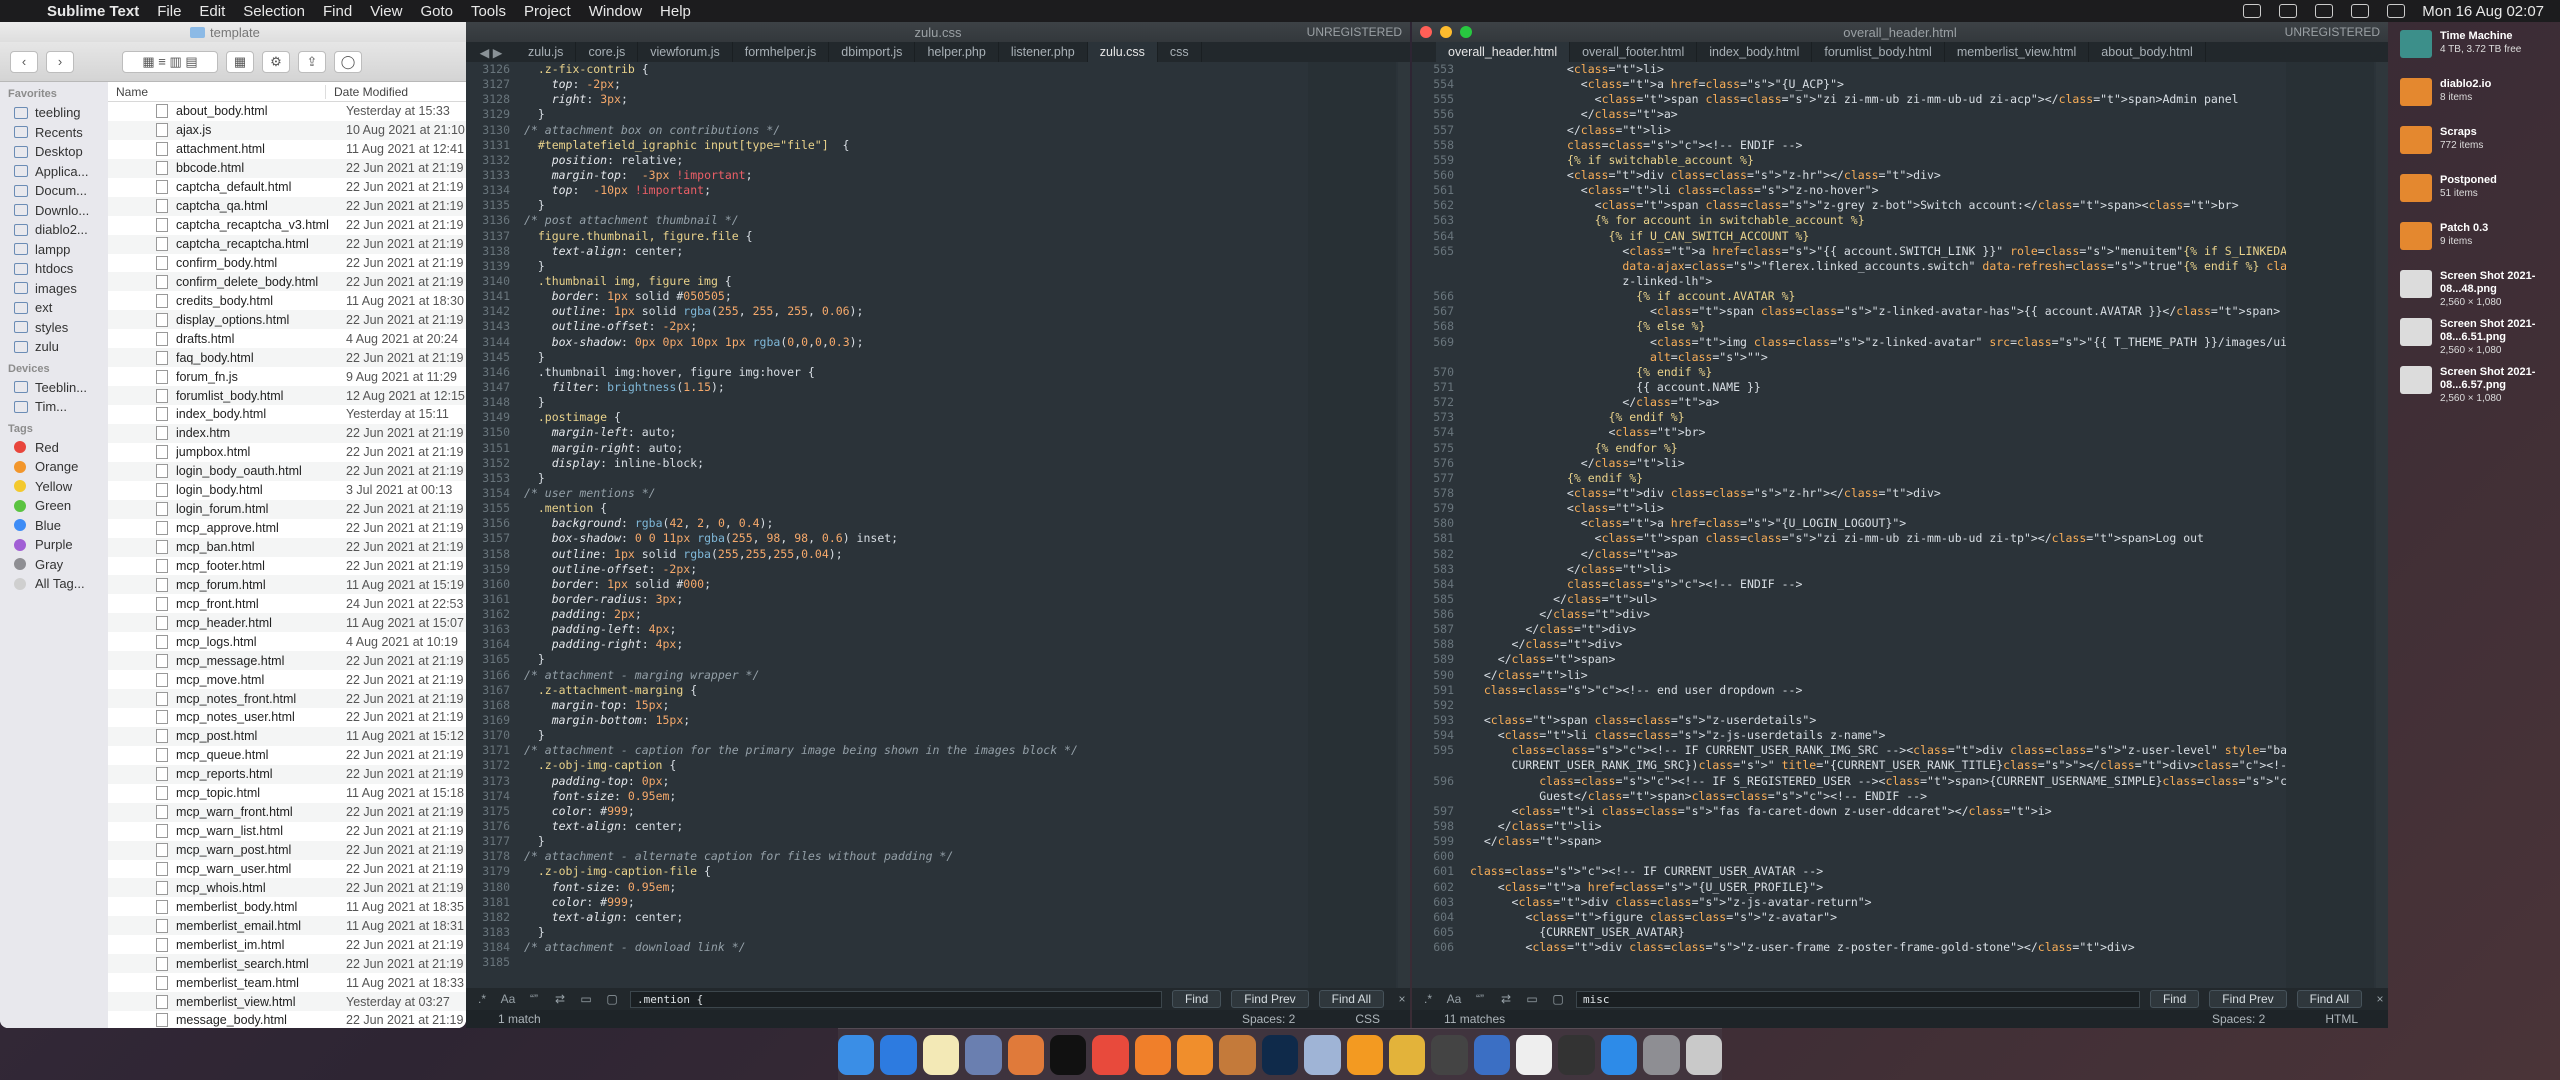 The width and height of the screenshot is (2560, 1080). I want to click on file-row: mcp_post.html 11 Aug 2021 at 15:12, so click(287, 736).